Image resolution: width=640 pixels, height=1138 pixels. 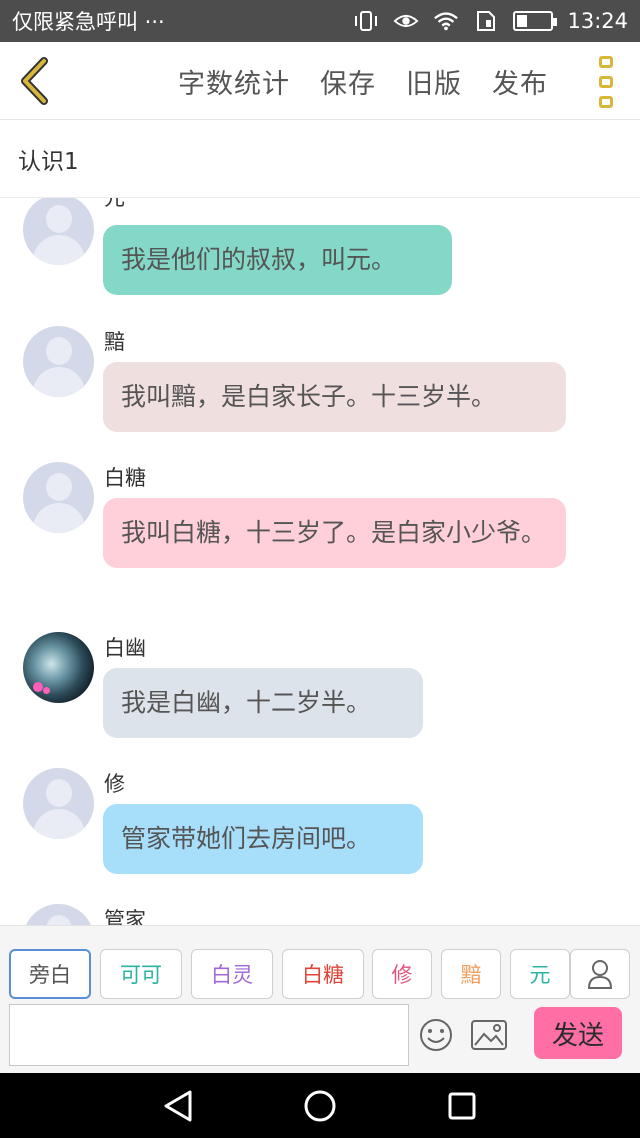 I want to click on status-icons: 13:24, so click(x=490, y=21).